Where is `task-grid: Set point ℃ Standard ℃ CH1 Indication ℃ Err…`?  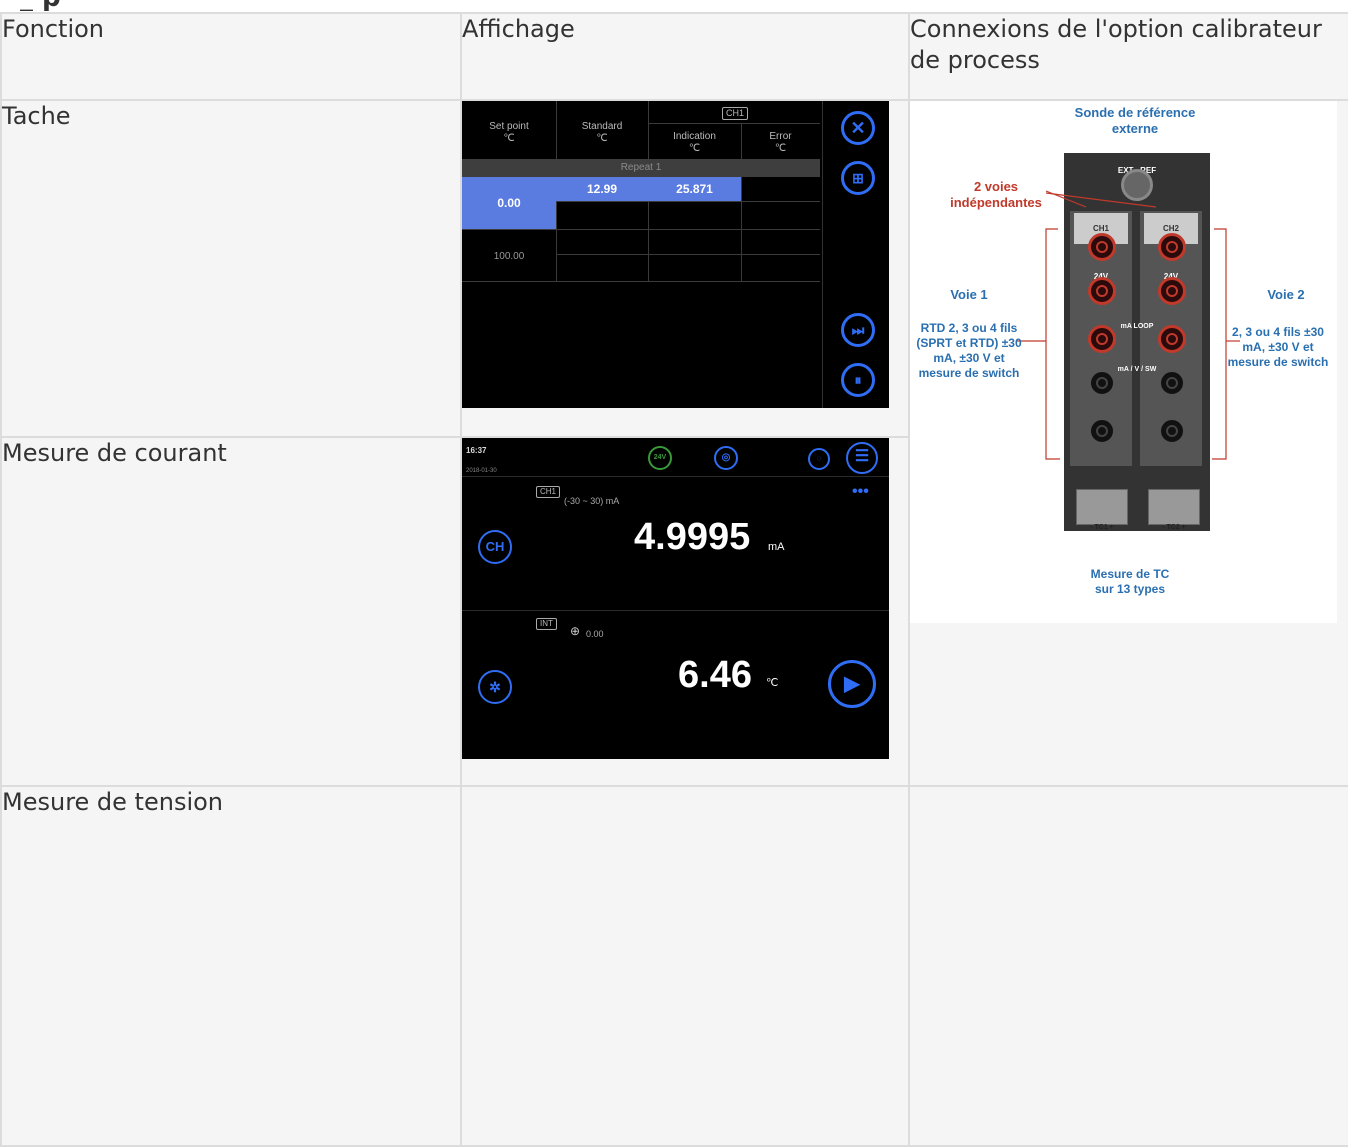
task-grid: Set point ℃ Standard ℃ CH1 Indication ℃ Err… is located at coordinates (641, 191).